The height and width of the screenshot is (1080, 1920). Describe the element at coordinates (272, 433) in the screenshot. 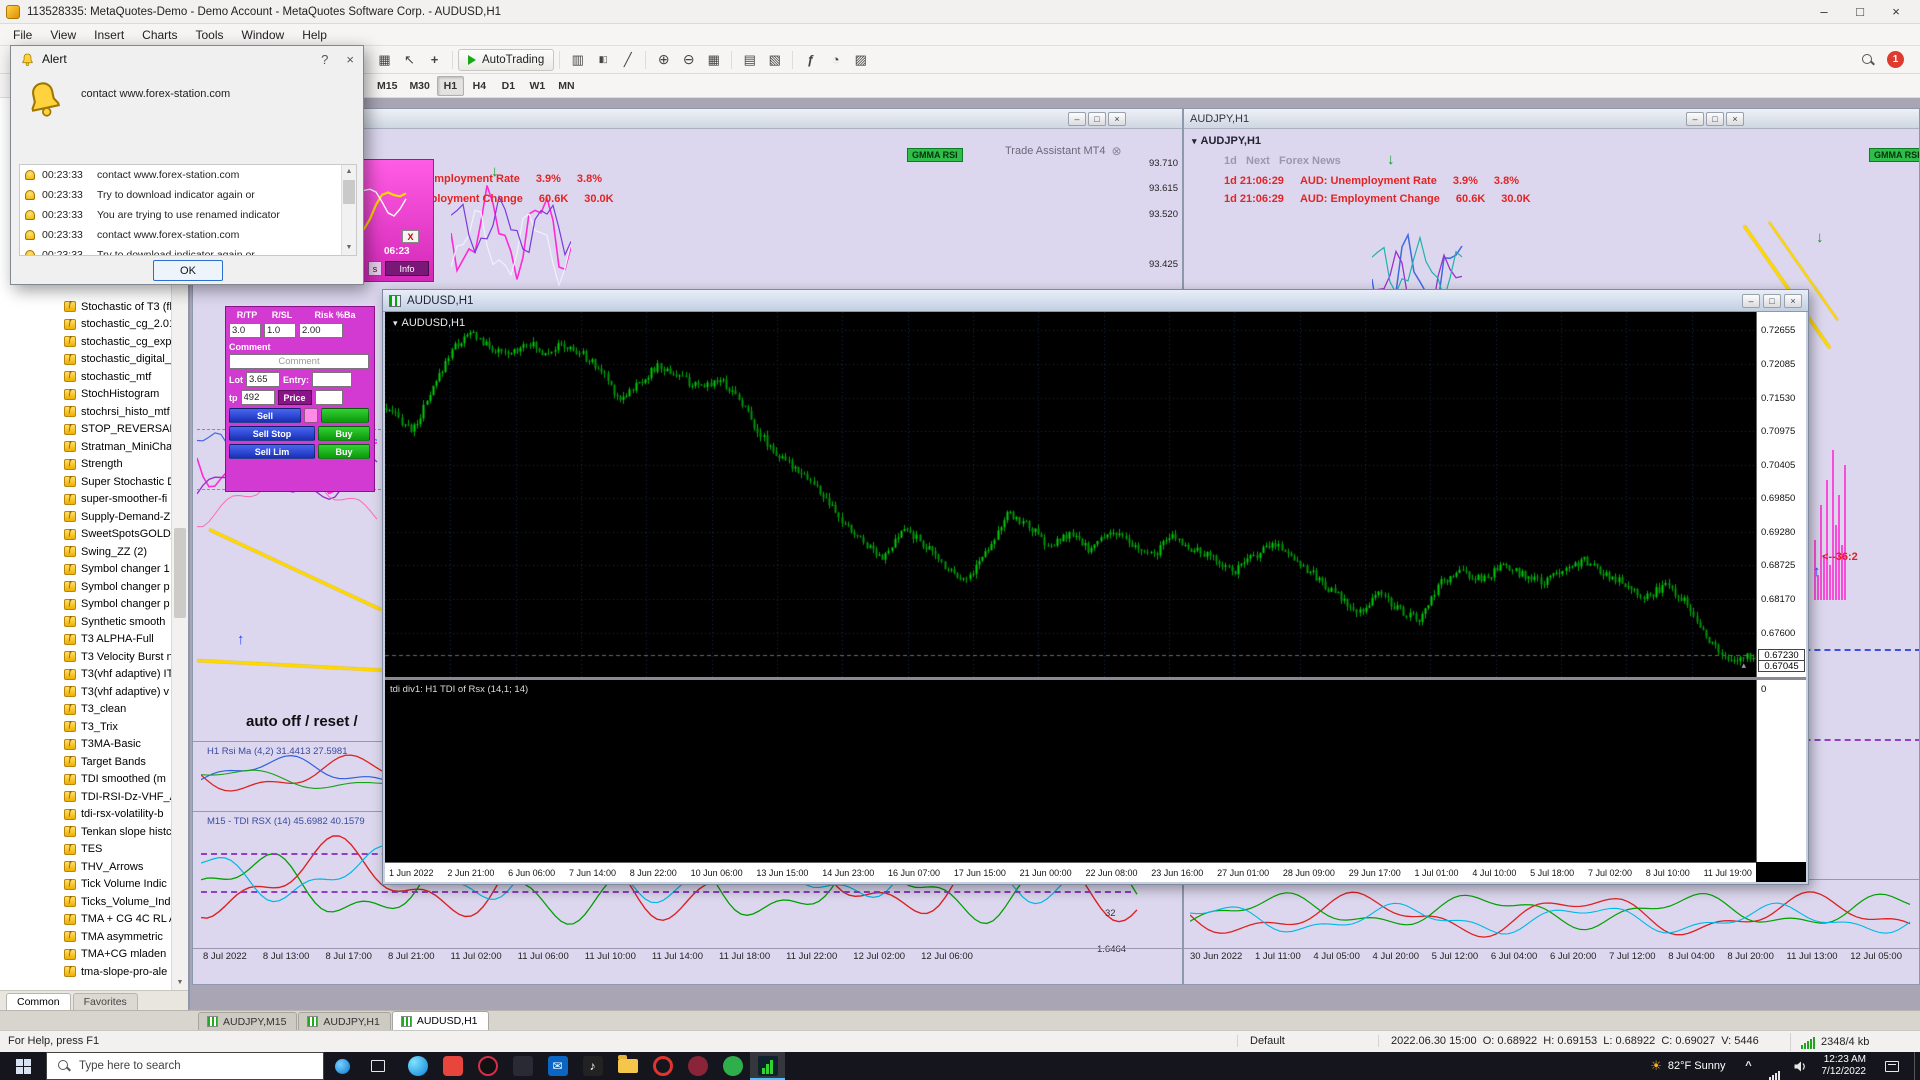

I see `sell-stop-button: Sell Stop` at that location.